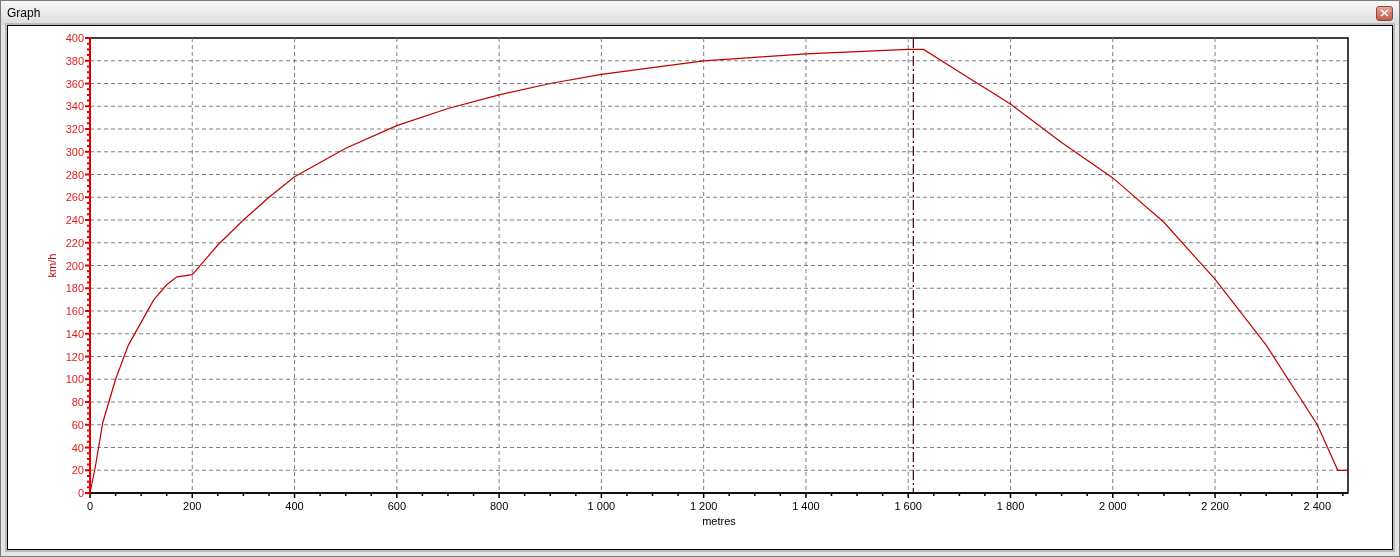  What do you see at coordinates (74, 197) in the screenshot?
I see `tick-label: 260` at bounding box center [74, 197].